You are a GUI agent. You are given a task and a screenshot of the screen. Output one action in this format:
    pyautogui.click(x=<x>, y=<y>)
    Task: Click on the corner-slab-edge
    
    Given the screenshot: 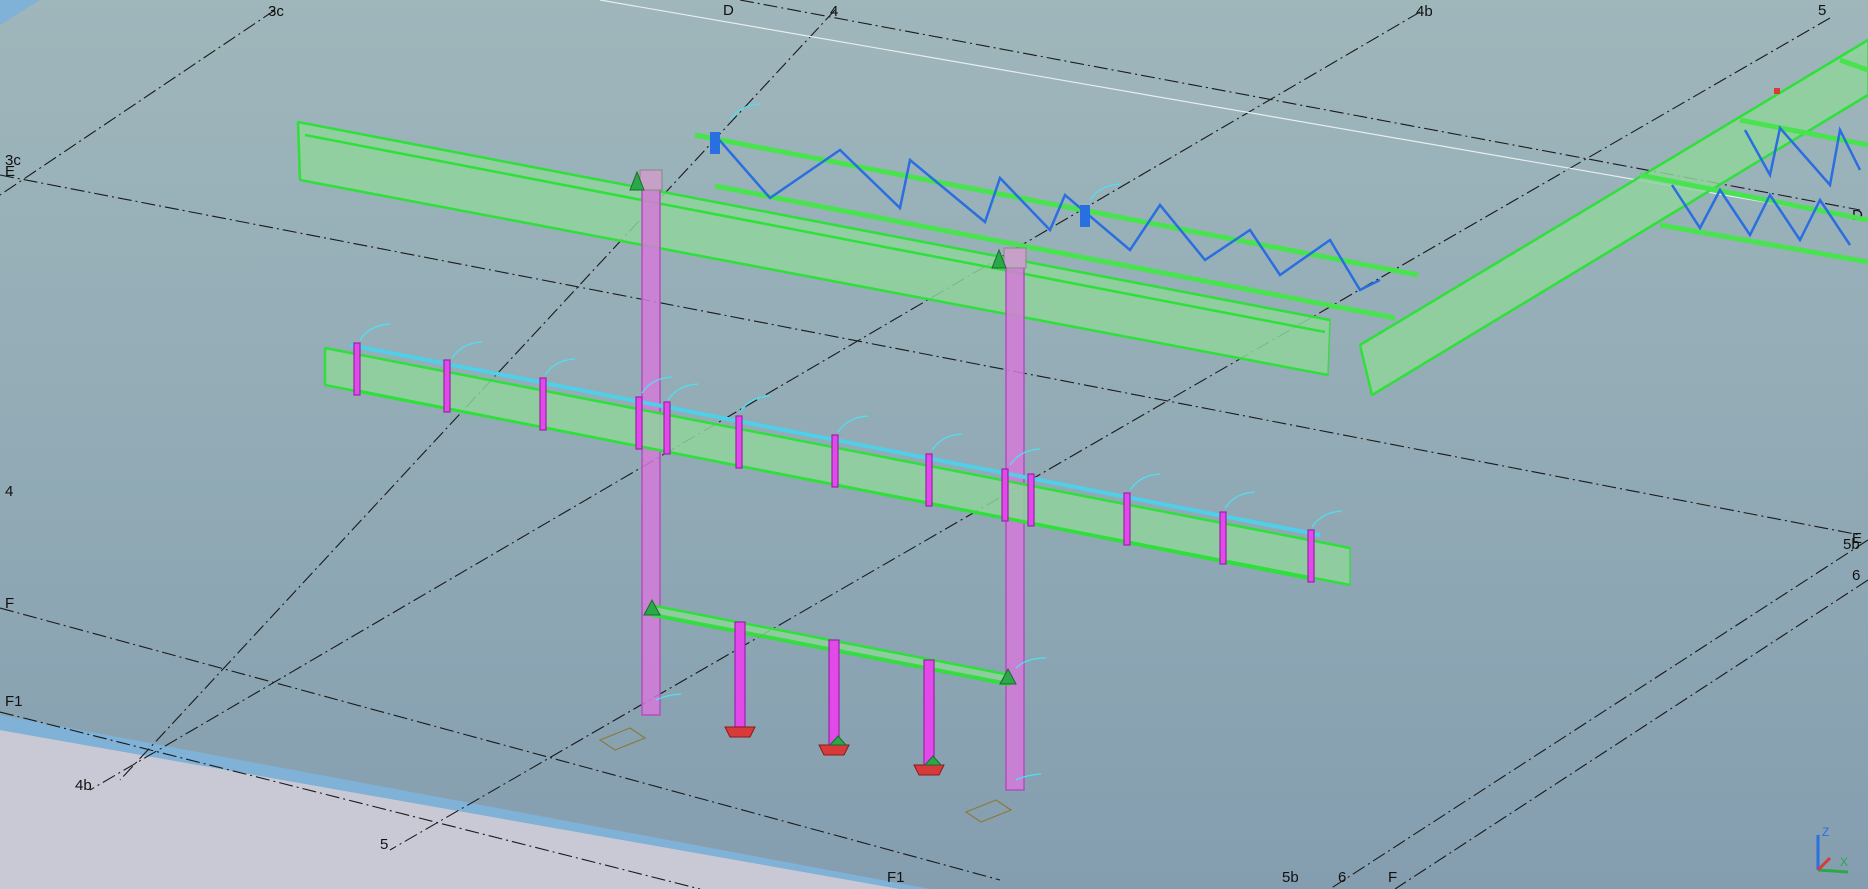 What is the action you would take?
    pyautogui.click(x=20, y=12)
    